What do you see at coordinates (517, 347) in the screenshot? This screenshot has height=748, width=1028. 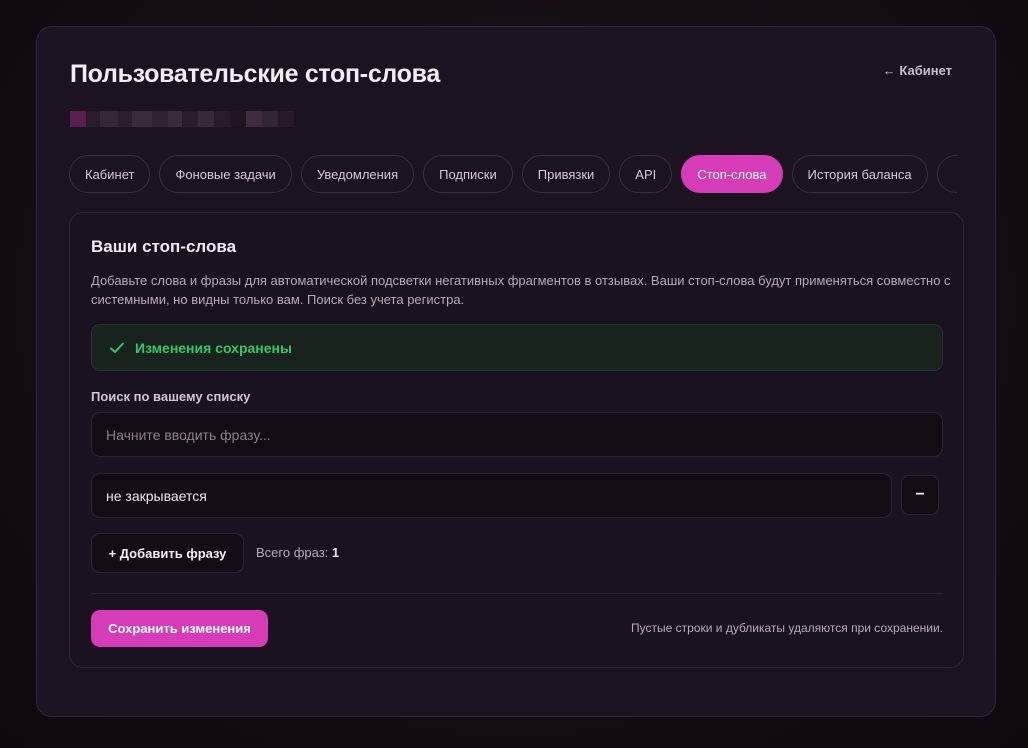 I see `success-alert: Изменения сохранены` at bounding box center [517, 347].